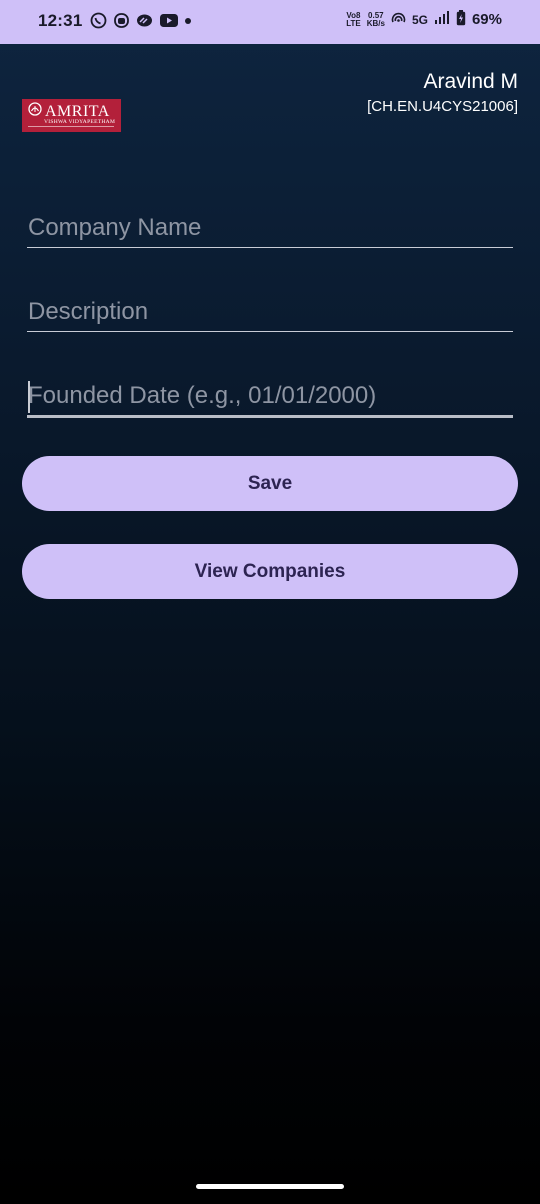 The image size is (540, 1204). I want to click on dot-icon, so click(188, 20).